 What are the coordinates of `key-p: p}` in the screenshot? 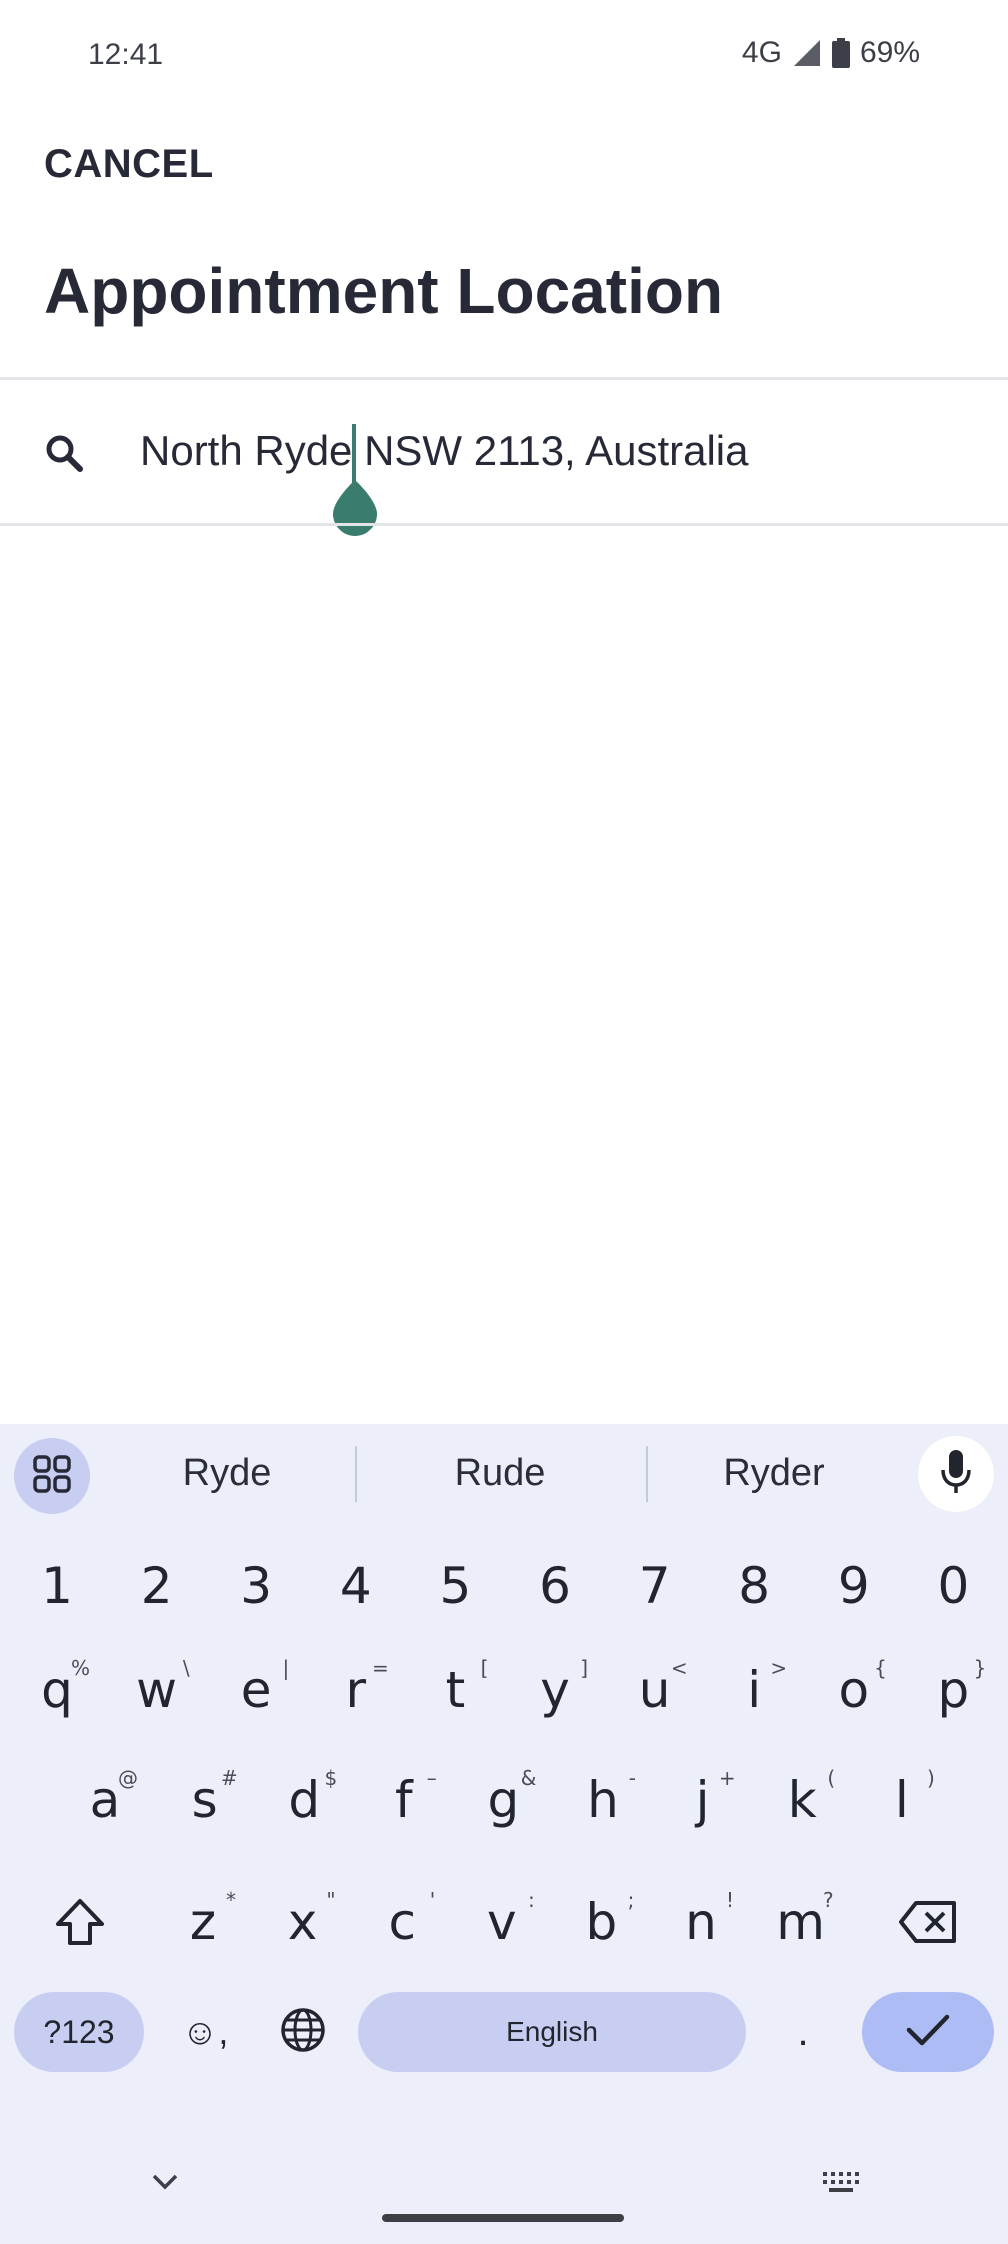 It's located at (953, 1690).